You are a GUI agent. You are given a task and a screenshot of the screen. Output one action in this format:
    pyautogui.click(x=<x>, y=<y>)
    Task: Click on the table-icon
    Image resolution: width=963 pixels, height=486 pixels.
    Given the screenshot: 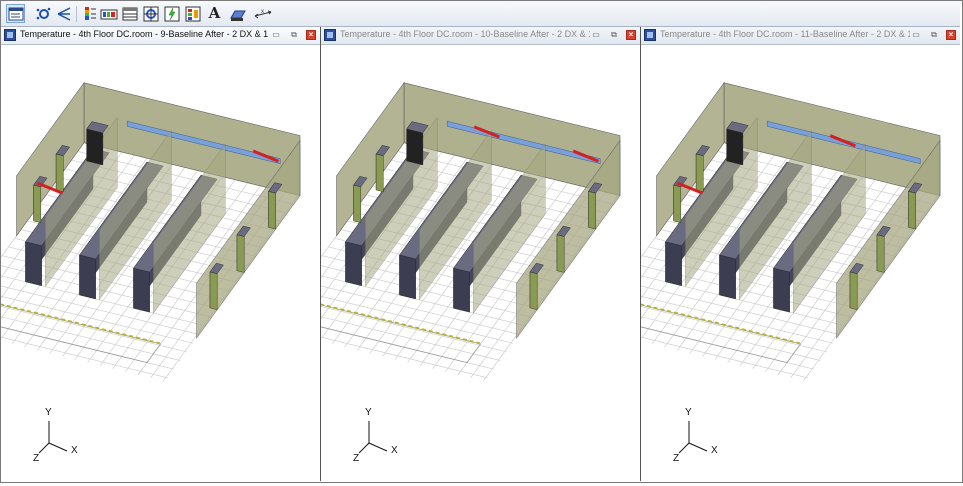 What is the action you would take?
    pyautogui.click(x=129, y=13)
    